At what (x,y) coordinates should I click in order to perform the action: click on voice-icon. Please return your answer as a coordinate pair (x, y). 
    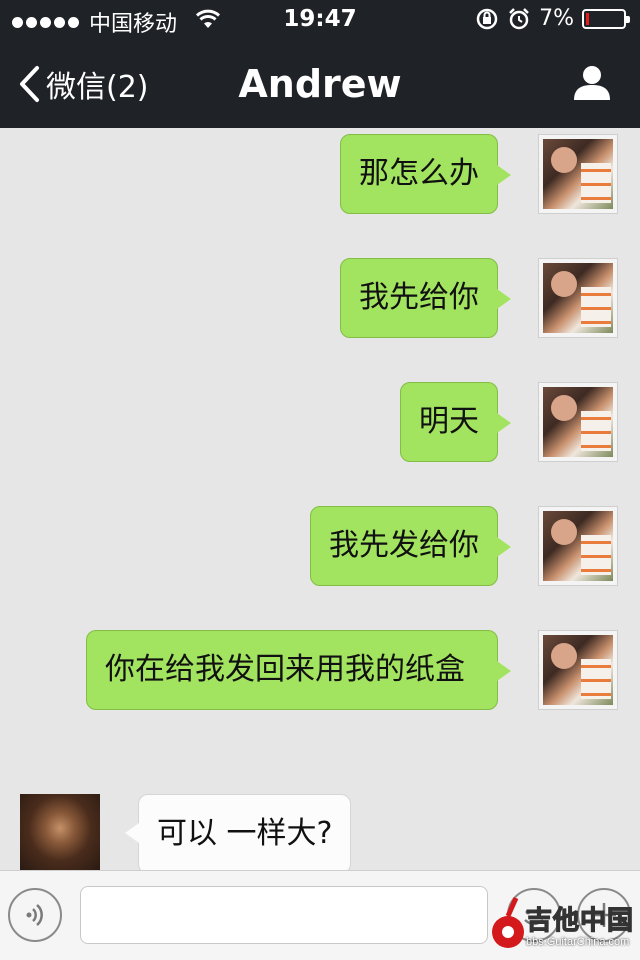
    Looking at the image, I should click on (34, 915).